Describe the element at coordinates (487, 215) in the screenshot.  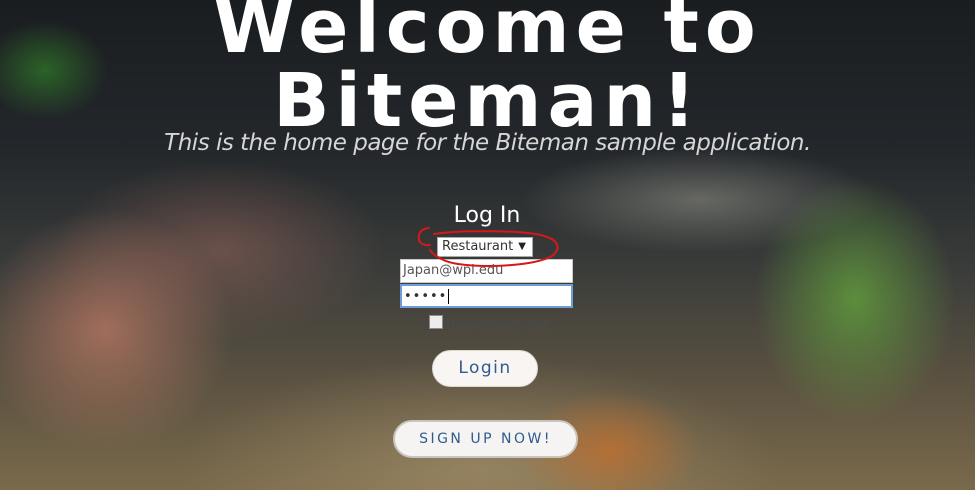
I see `login-heading: Log In` at that location.